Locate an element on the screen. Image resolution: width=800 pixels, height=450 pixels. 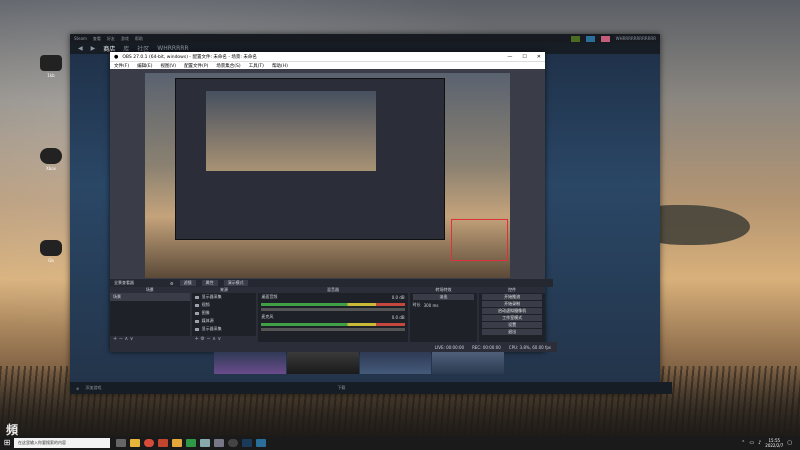
transition-select: 淡出 is located at coordinates (443, 297).